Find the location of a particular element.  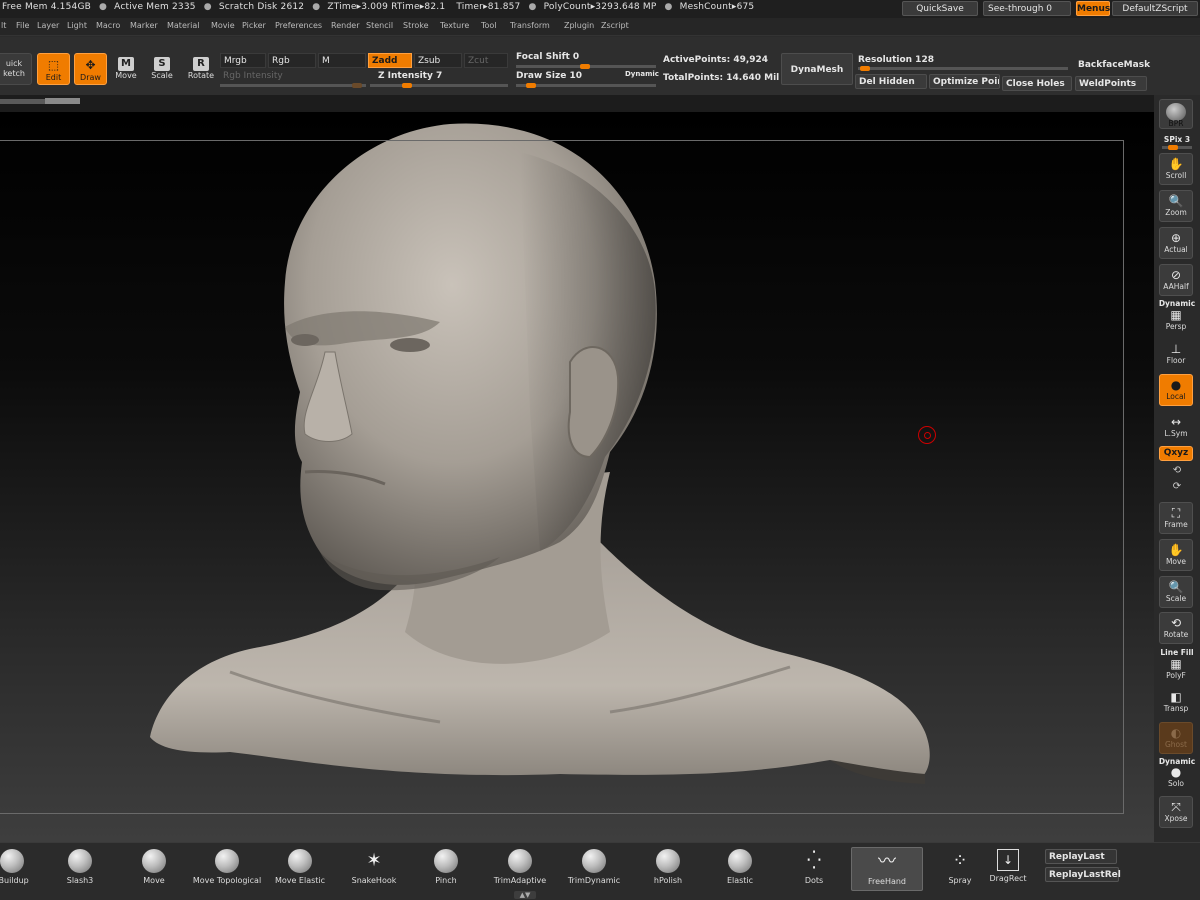

draw-size-slider is located at coordinates (586, 85).